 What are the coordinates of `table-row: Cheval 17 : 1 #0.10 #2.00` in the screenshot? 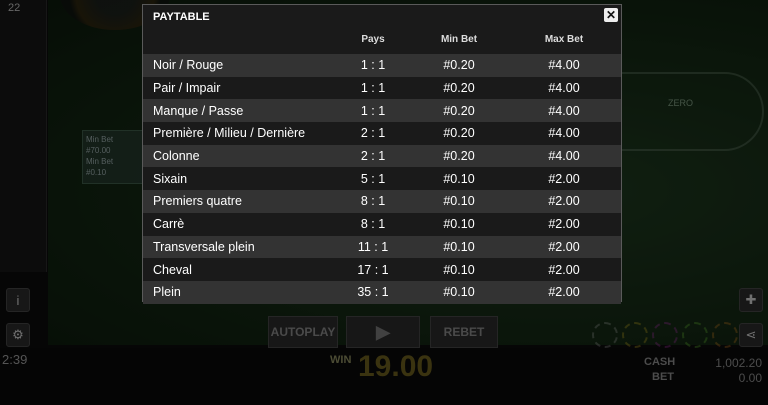 It's located at (382, 269).